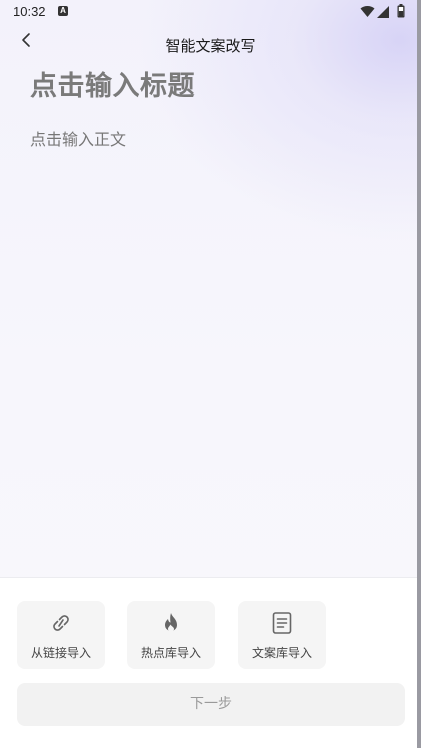 This screenshot has width=421, height=748. Describe the element at coordinates (367, 12) in the screenshot. I see `wifi-icon` at that location.